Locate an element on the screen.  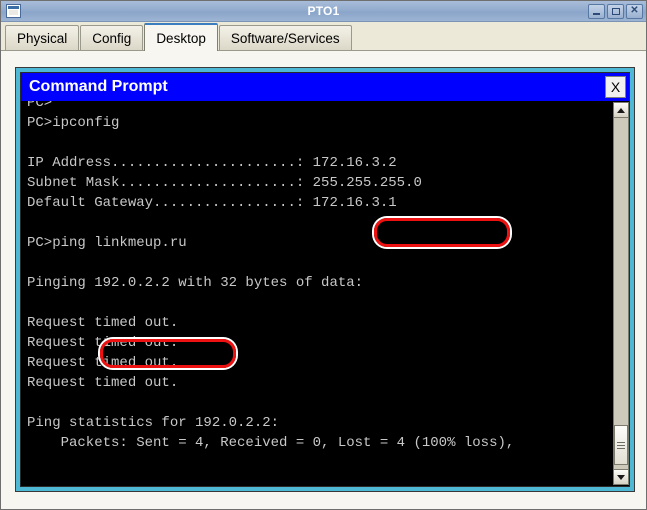
command-prompt-close-button: X is located at coordinates (615, 87).